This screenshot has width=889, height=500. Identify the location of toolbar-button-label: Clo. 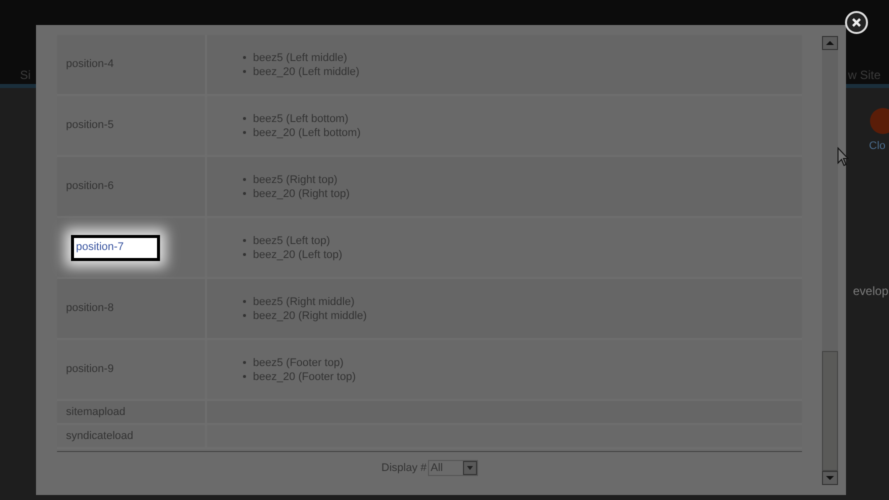
(877, 146).